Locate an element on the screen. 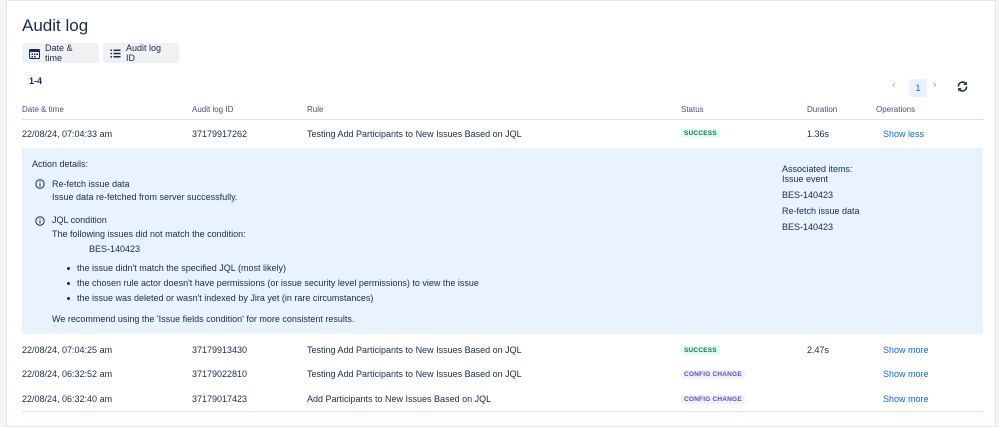  row-date: 22/08/24, 06:32:52 am is located at coordinates (67, 374).